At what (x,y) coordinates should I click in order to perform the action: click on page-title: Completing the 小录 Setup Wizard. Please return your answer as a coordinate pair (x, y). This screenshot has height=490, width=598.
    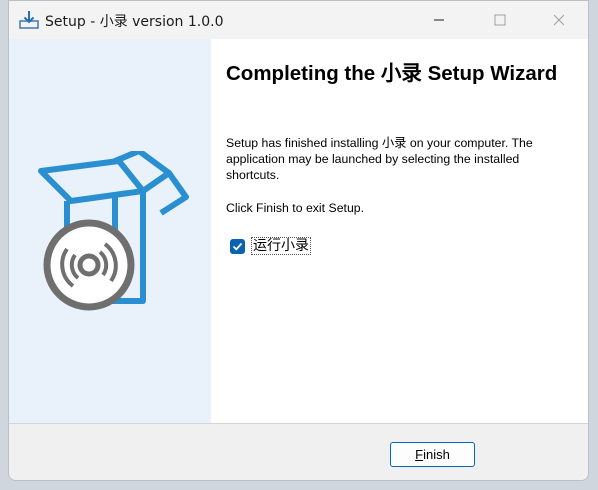
    Looking at the image, I should click on (392, 73).